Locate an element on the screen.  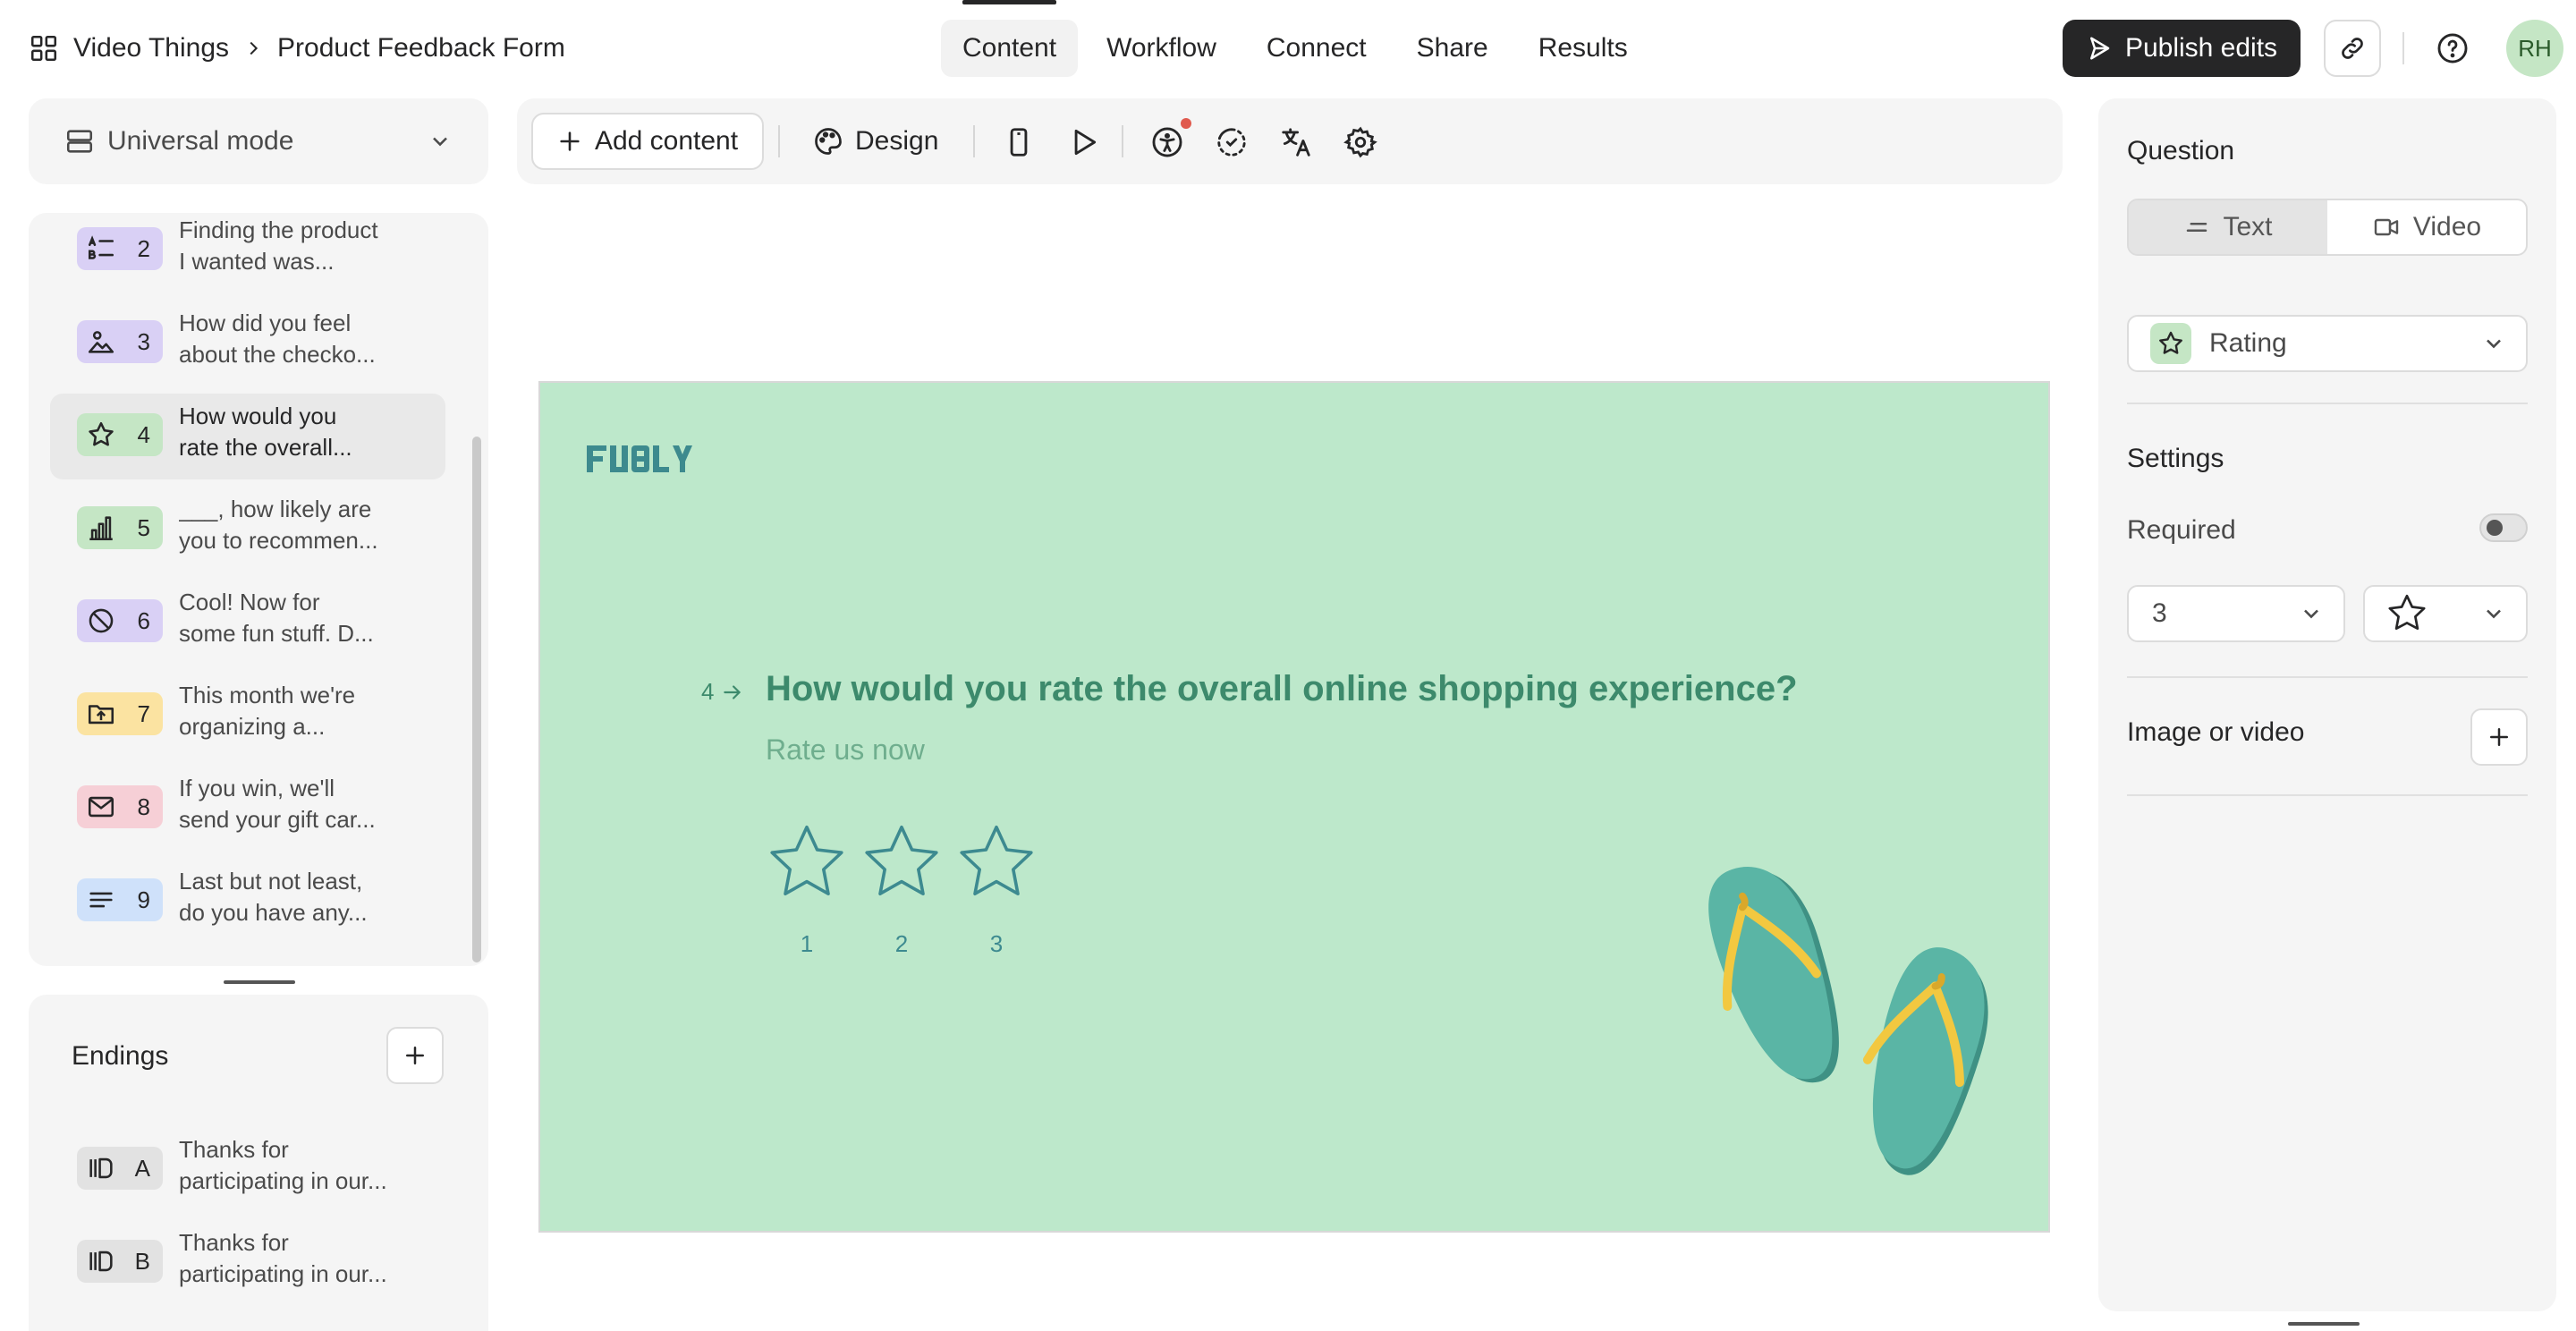
rating-count-value: 3 is located at coordinates (2159, 613).